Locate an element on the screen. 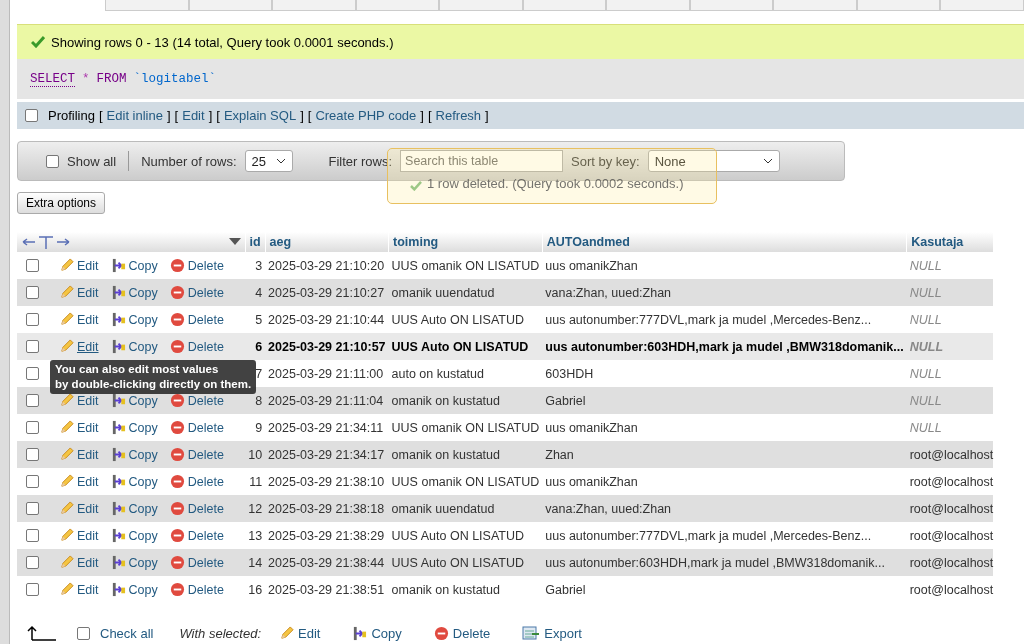  sort-select: None is located at coordinates (713, 161).